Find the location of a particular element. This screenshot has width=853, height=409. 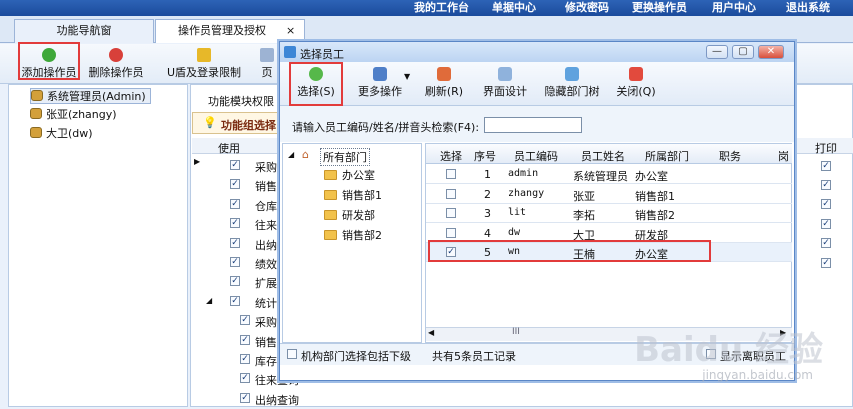

scroll-thumb-grip: III is located at coordinates (516, 332).